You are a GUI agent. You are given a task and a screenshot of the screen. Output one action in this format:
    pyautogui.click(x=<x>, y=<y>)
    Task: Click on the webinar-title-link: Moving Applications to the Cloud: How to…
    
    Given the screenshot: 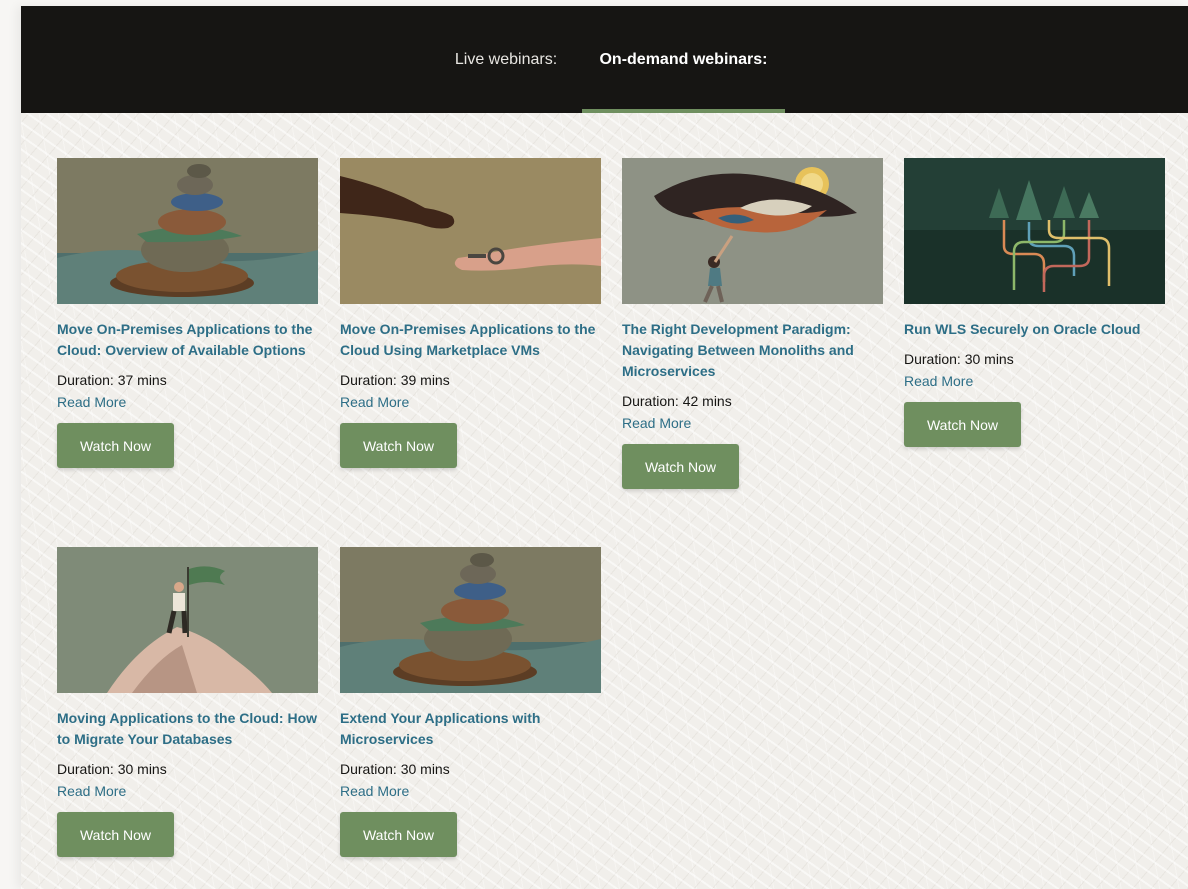 What is the action you would take?
    pyautogui.click(x=188, y=729)
    